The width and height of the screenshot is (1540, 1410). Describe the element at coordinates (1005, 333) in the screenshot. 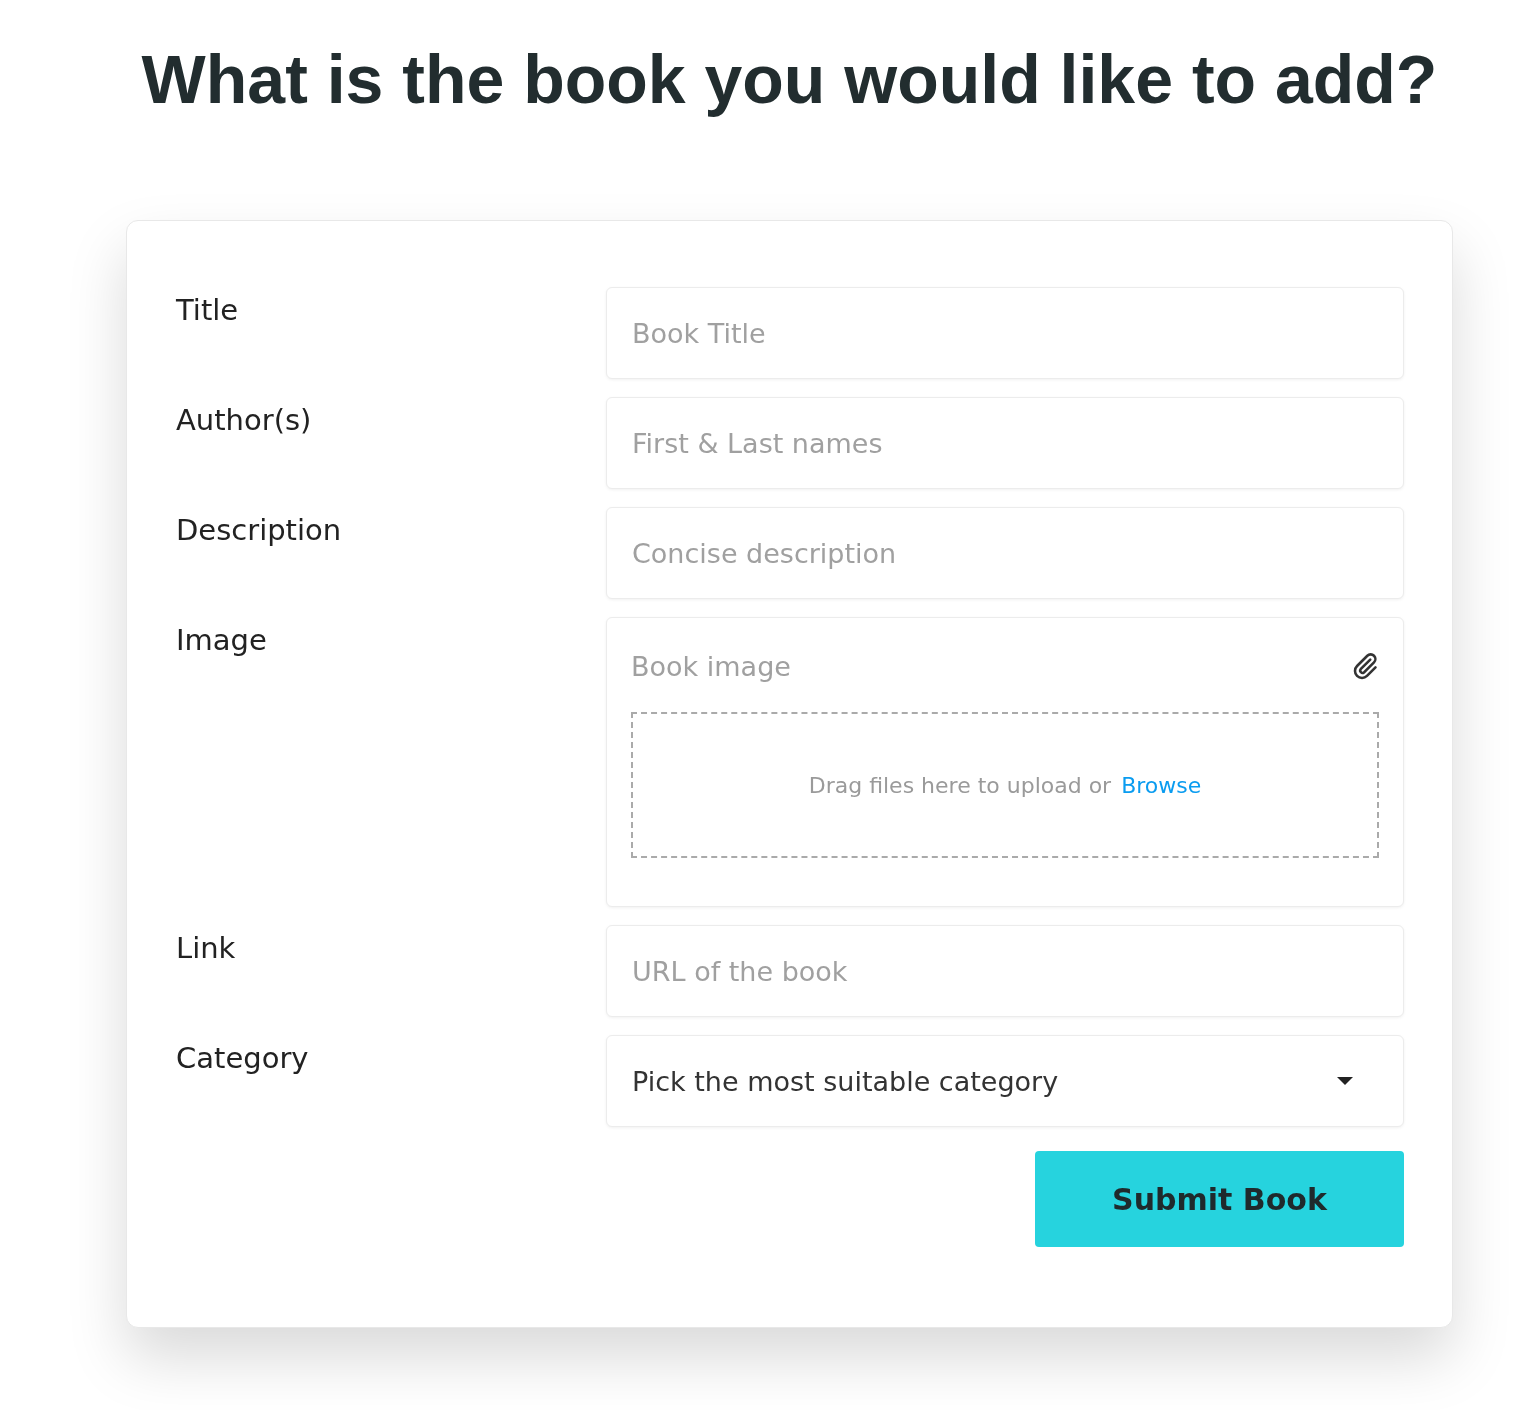

I see `input-field: Book Title` at that location.